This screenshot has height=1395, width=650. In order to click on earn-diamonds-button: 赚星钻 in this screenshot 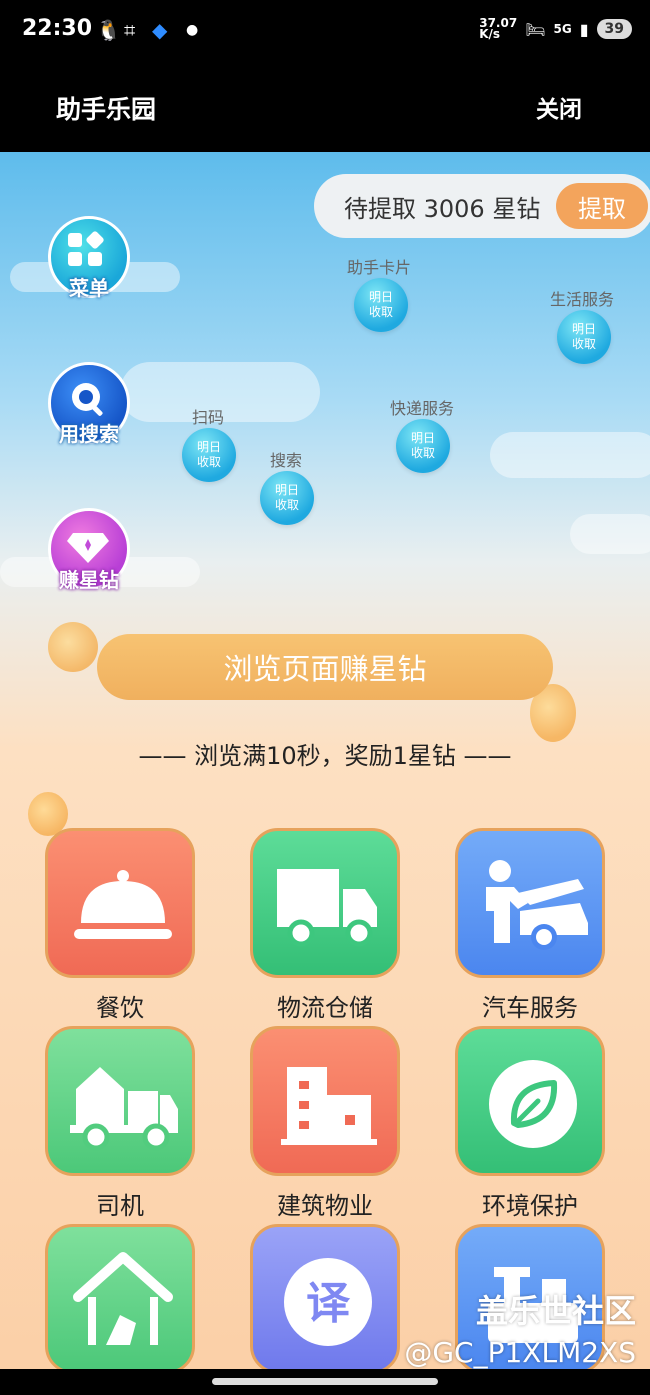, I will do `click(89, 550)`.